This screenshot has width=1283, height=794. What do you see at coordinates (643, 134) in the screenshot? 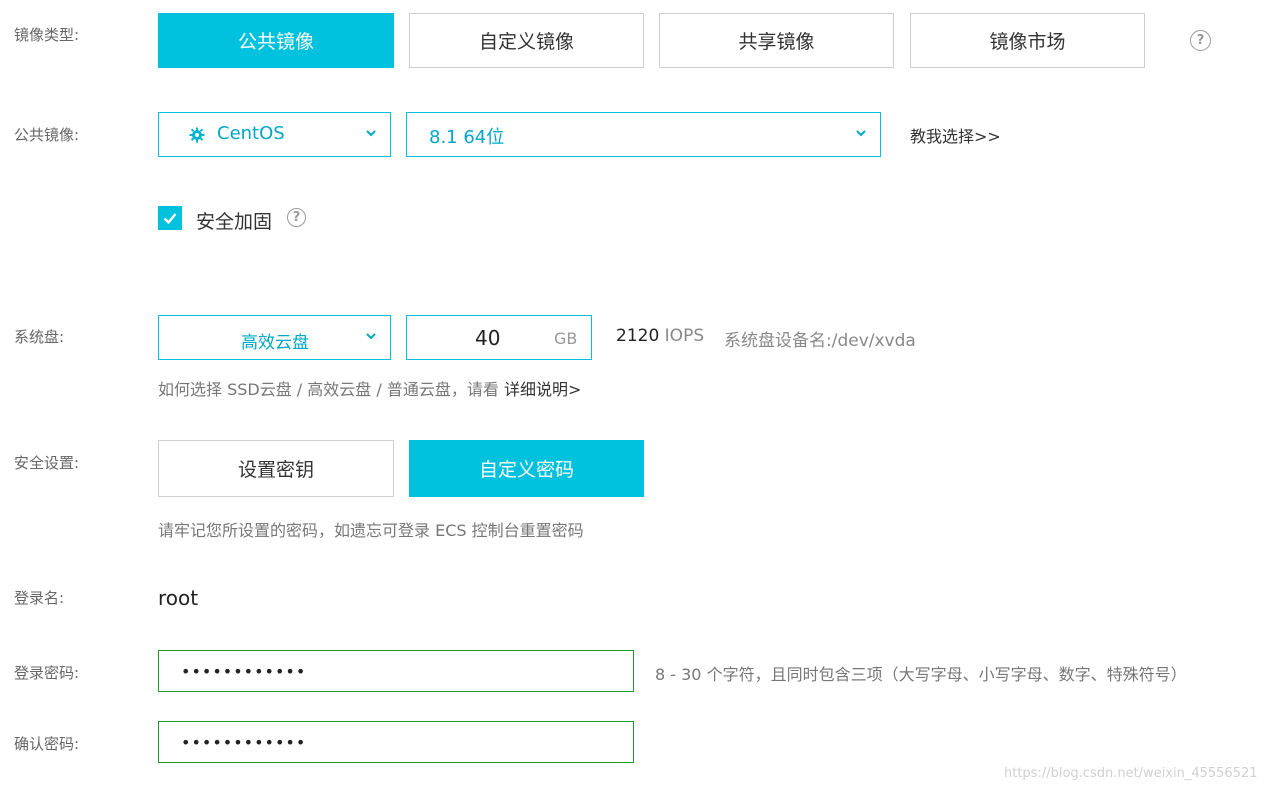
I see `version-select: 8.1 64位` at bounding box center [643, 134].